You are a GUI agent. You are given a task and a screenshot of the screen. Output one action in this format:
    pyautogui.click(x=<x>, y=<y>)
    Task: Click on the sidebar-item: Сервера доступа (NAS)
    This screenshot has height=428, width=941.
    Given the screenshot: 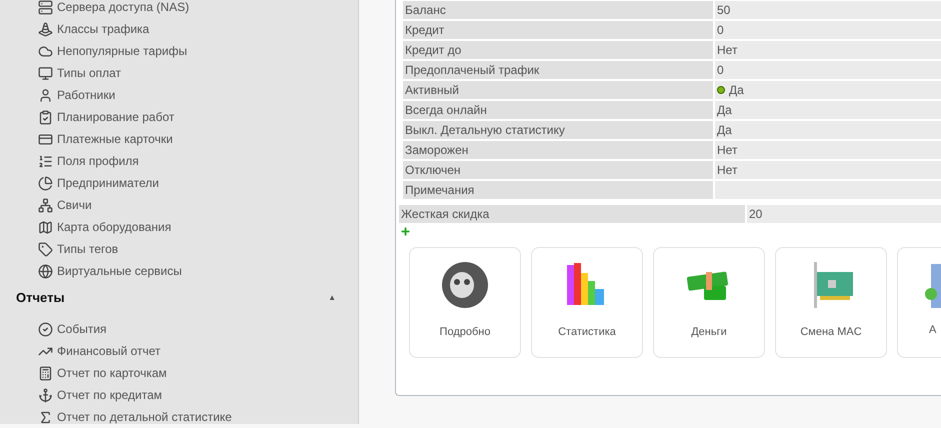 What is the action you would take?
    pyautogui.click(x=123, y=8)
    